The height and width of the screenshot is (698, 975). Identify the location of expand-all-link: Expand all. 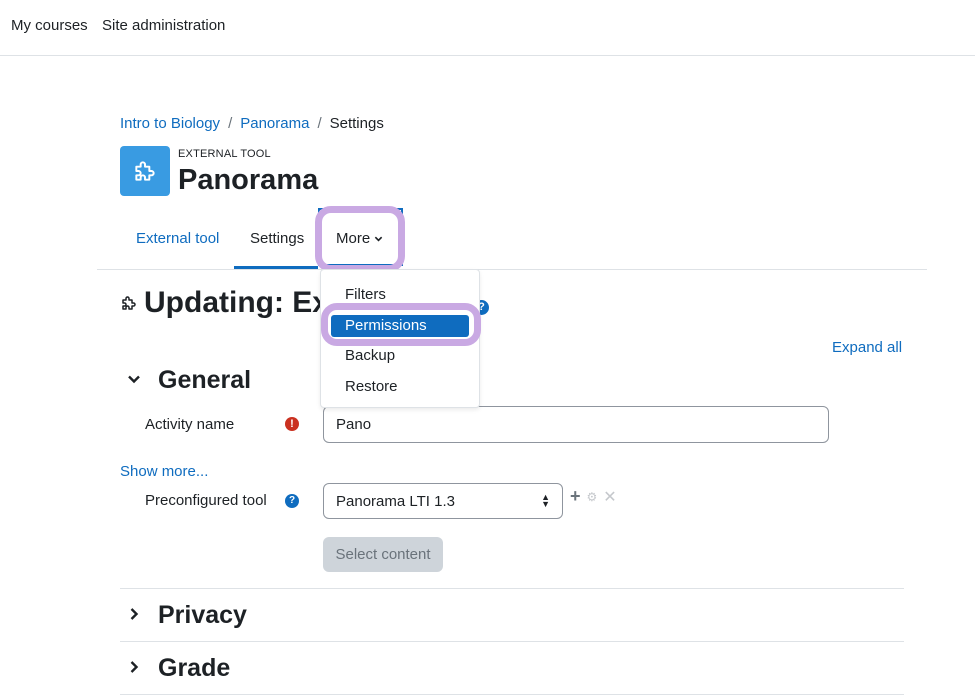
(867, 347).